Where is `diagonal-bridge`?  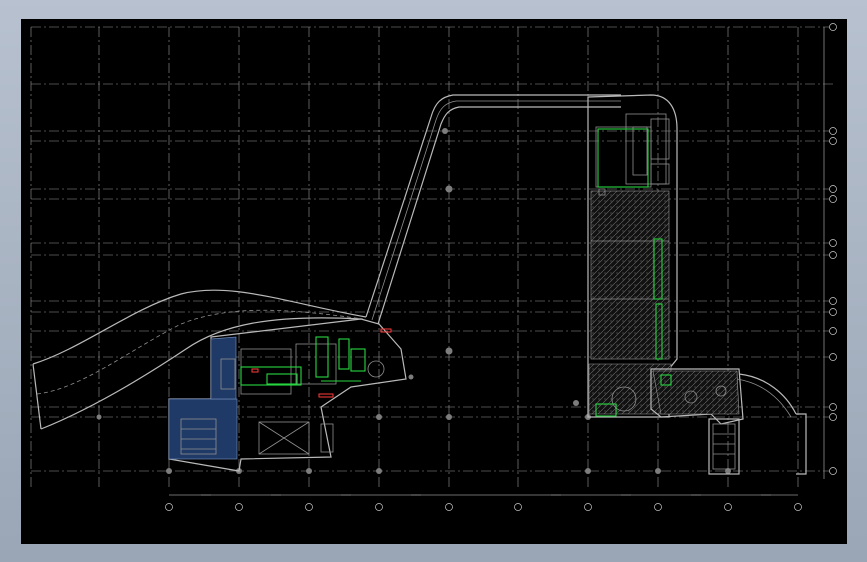
diagonal-bridge is located at coordinates (493, 209).